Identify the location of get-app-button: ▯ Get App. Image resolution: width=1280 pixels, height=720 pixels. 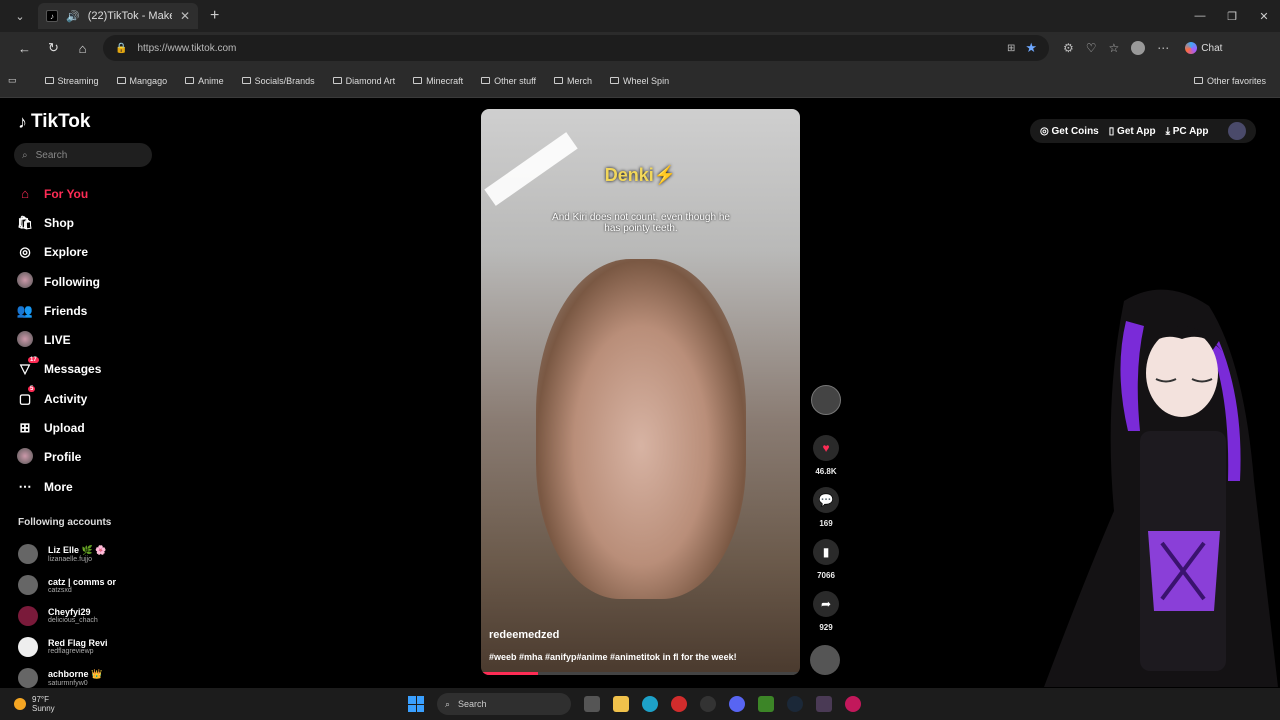
(1132, 131).